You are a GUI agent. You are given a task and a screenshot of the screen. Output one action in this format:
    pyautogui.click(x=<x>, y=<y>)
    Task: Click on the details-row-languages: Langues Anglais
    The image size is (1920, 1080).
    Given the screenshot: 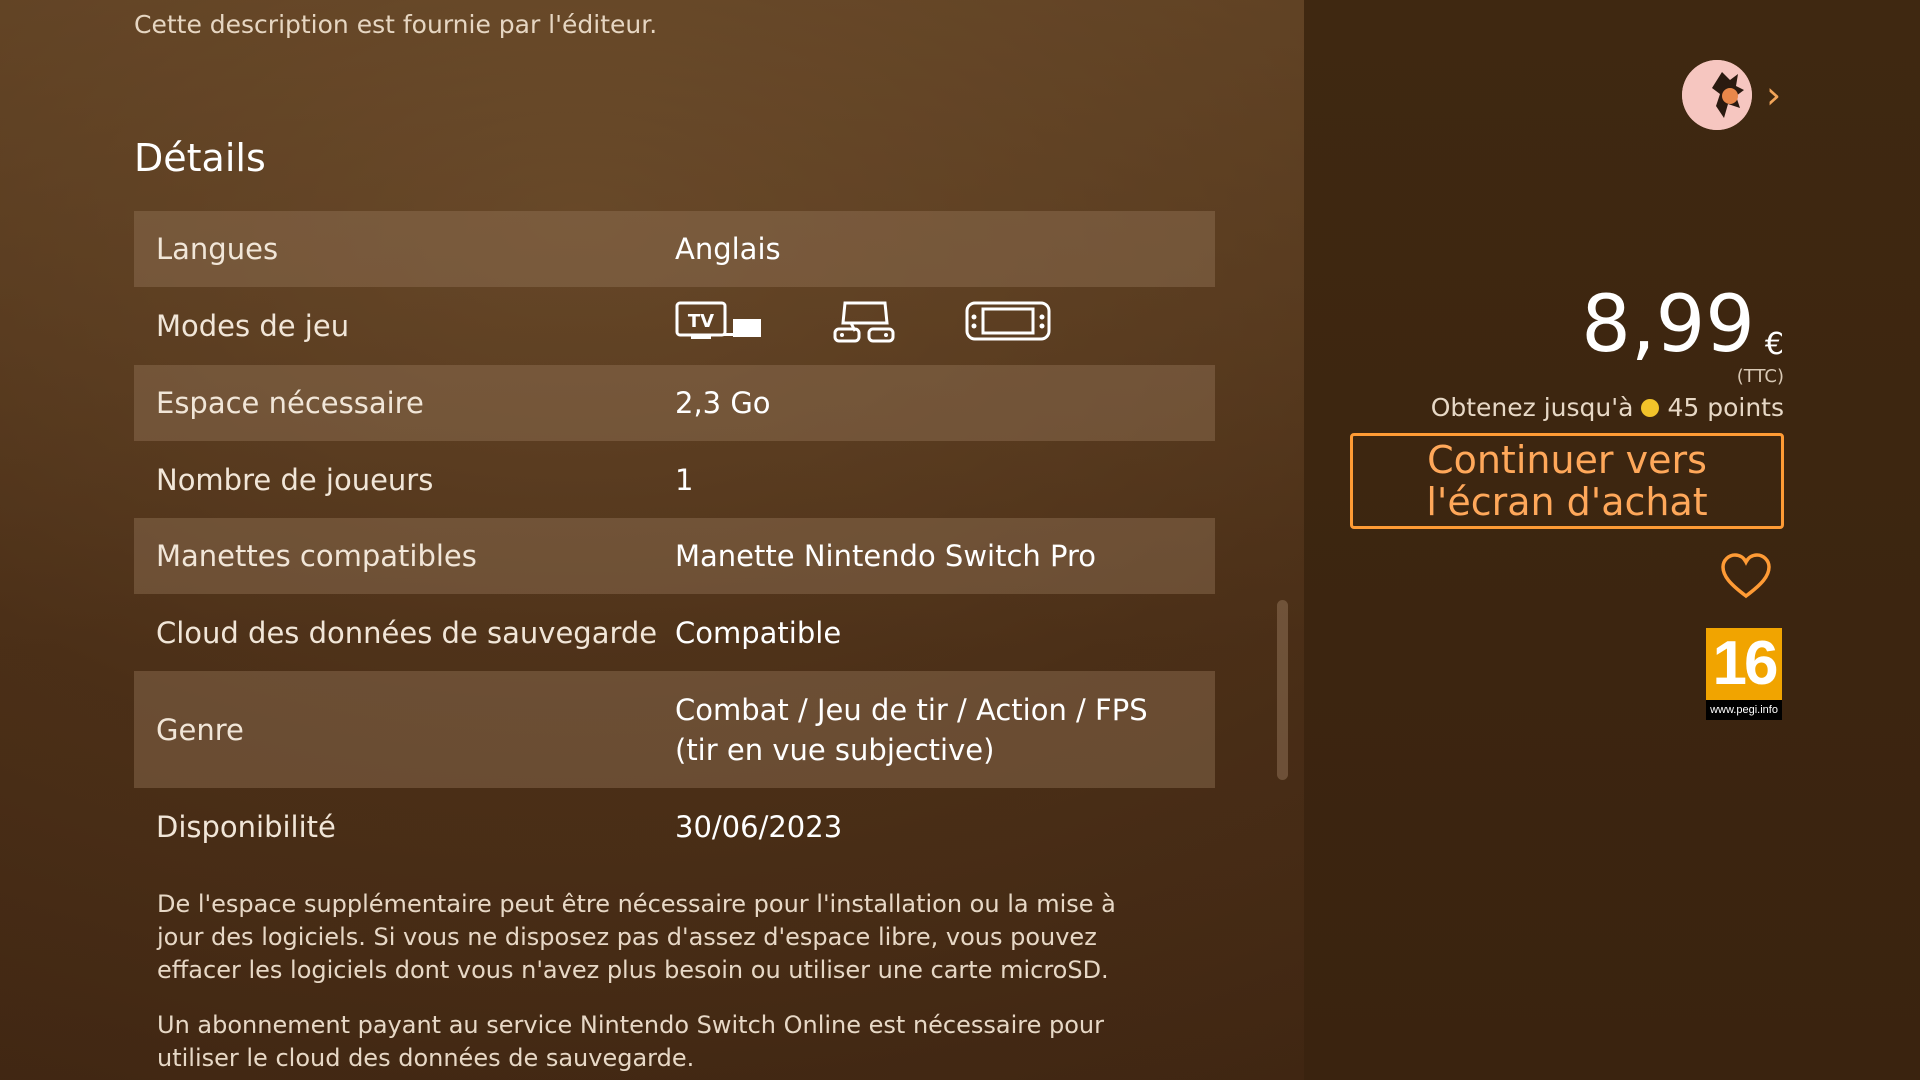 What is the action you would take?
    pyautogui.click(x=674, y=249)
    